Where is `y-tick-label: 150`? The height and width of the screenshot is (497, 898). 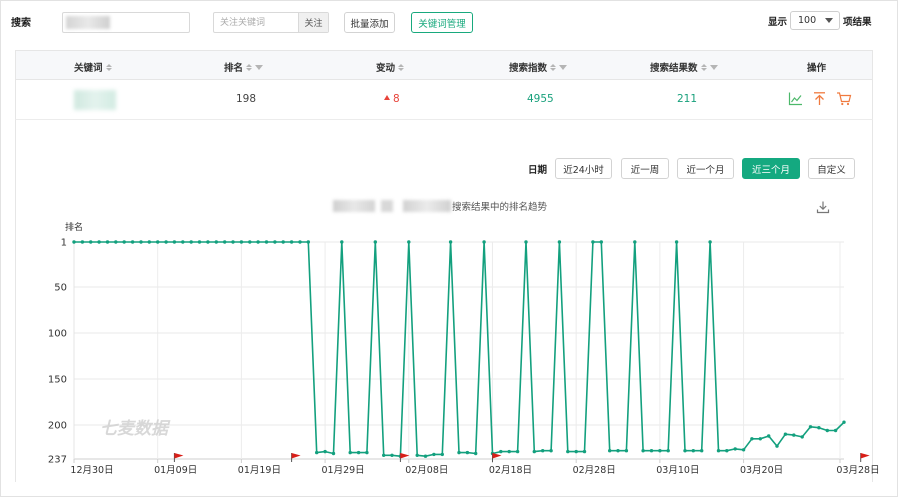
y-tick-label: 150 is located at coordinates (57, 380).